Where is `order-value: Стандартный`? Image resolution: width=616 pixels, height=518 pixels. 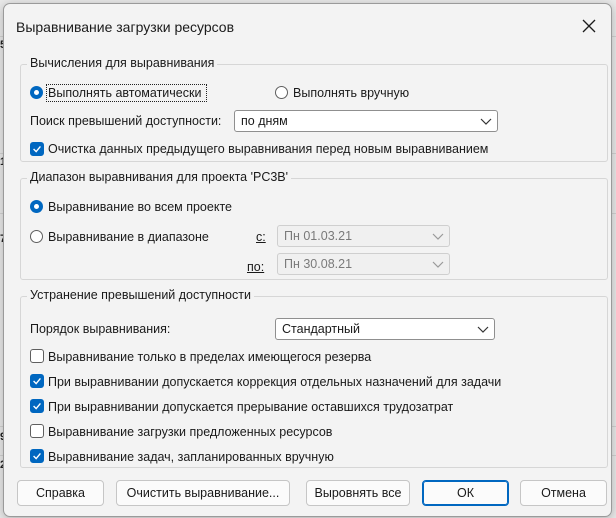
order-value: Стандартный is located at coordinates (321, 329).